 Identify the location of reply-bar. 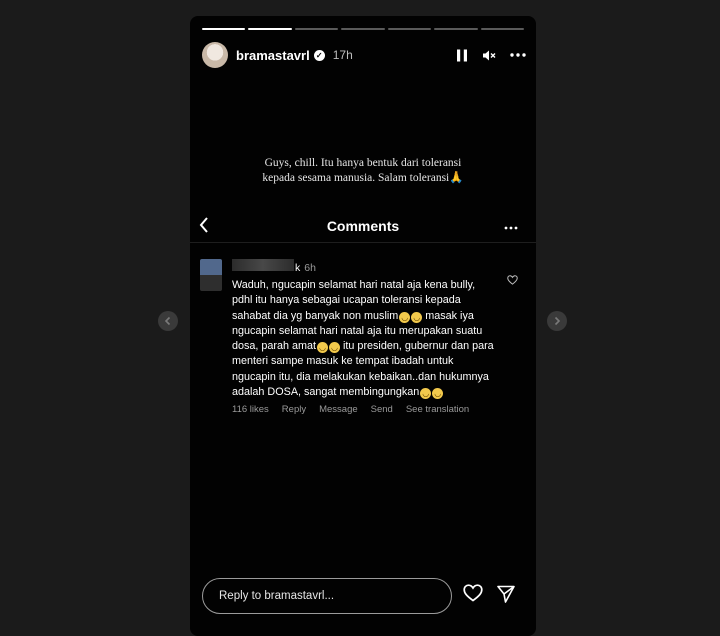
(327, 596).